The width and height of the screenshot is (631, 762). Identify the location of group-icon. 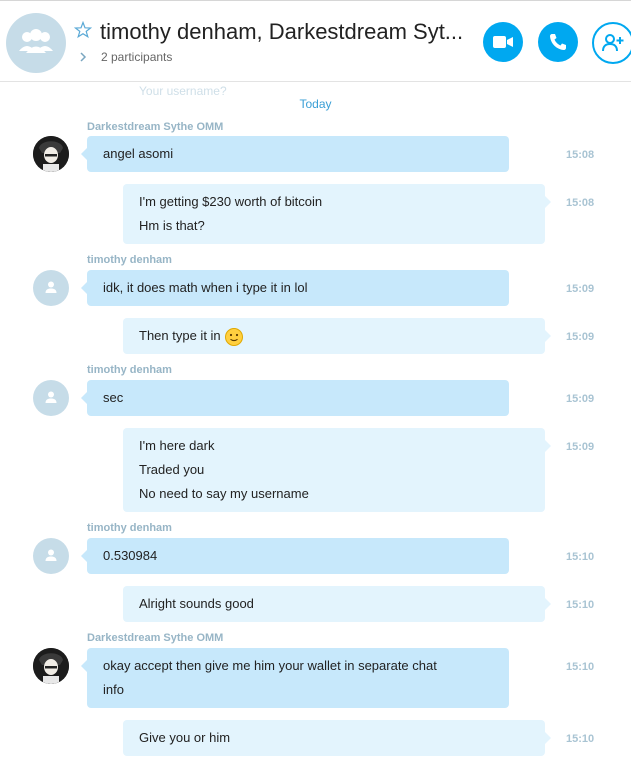
(36, 41).